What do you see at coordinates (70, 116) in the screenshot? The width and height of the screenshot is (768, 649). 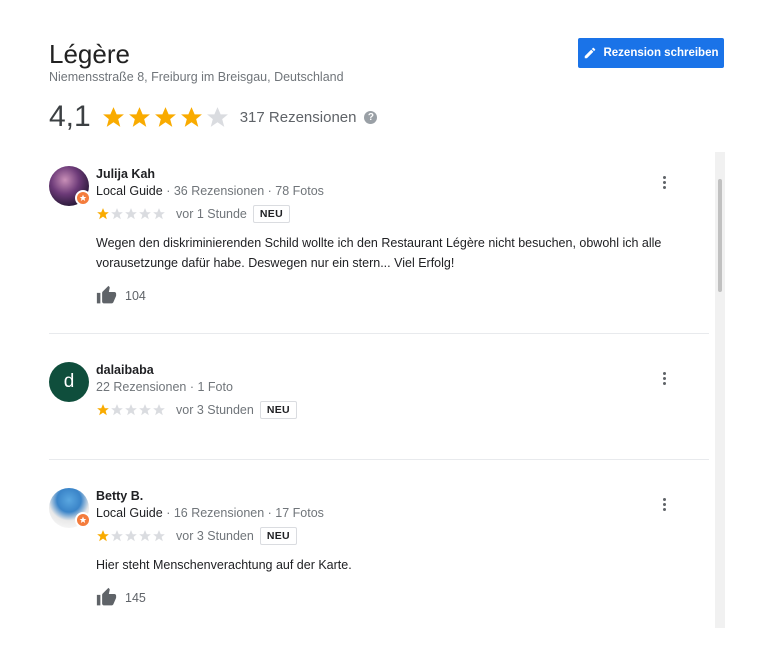 I see `average-rating: 4,1` at bounding box center [70, 116].